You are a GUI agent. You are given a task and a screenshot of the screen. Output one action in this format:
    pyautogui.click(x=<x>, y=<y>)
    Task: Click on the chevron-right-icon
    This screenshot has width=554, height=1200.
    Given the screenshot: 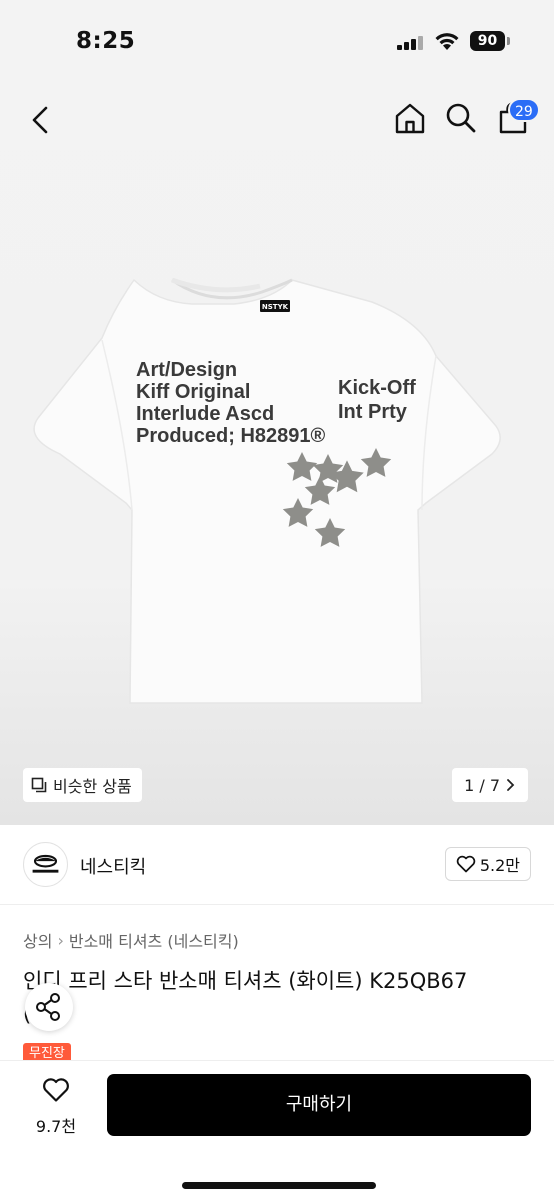 What is the action you would take?
    pyautogui.click(x=511, y=785)
    